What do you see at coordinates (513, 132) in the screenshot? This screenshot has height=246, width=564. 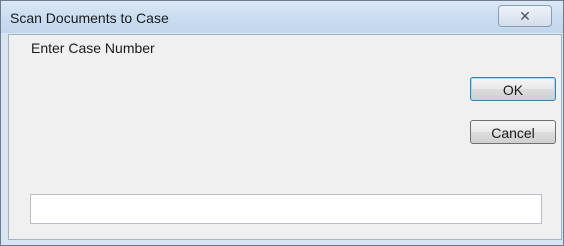 I see `cancel-button: Cancel` at bounding box center [513, 132].